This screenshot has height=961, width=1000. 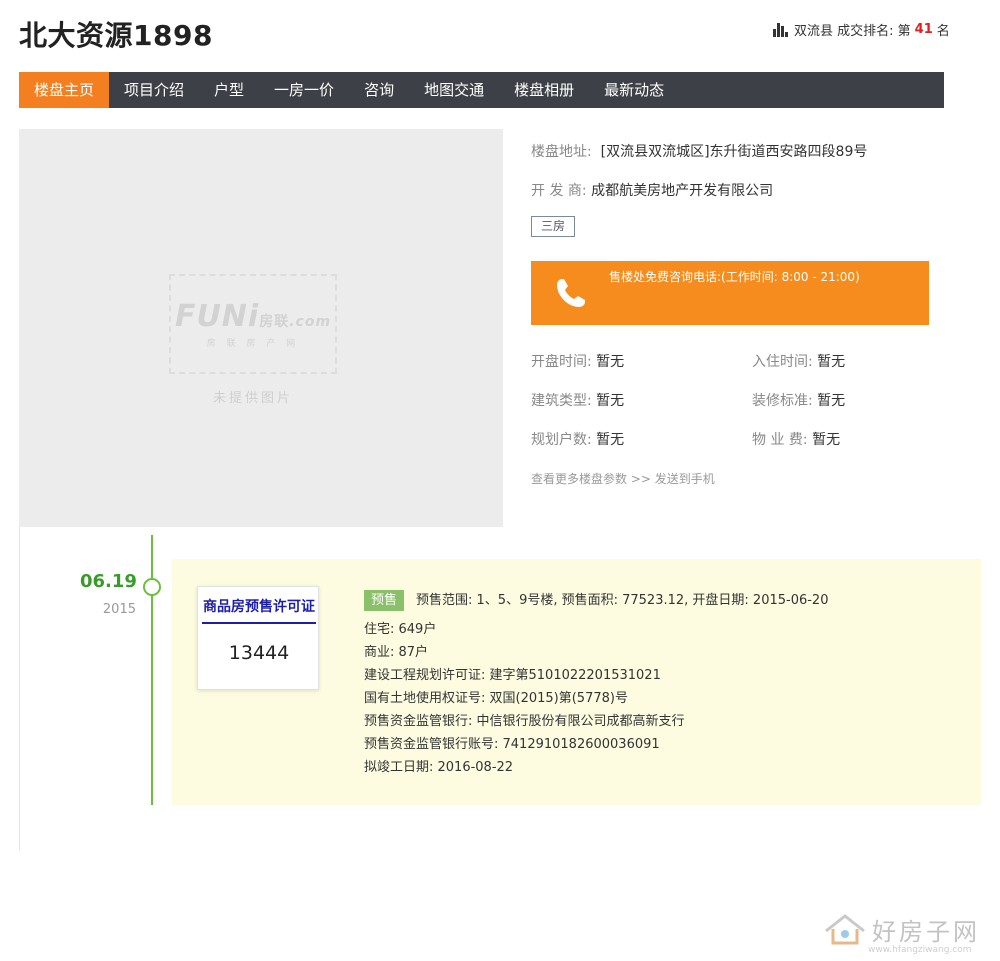 What do you see at coordinates (439, 767) in the screenshot?
I see `completion-date: 拟竣工日期: 2016-08-22` at bounding box center [439, 767].